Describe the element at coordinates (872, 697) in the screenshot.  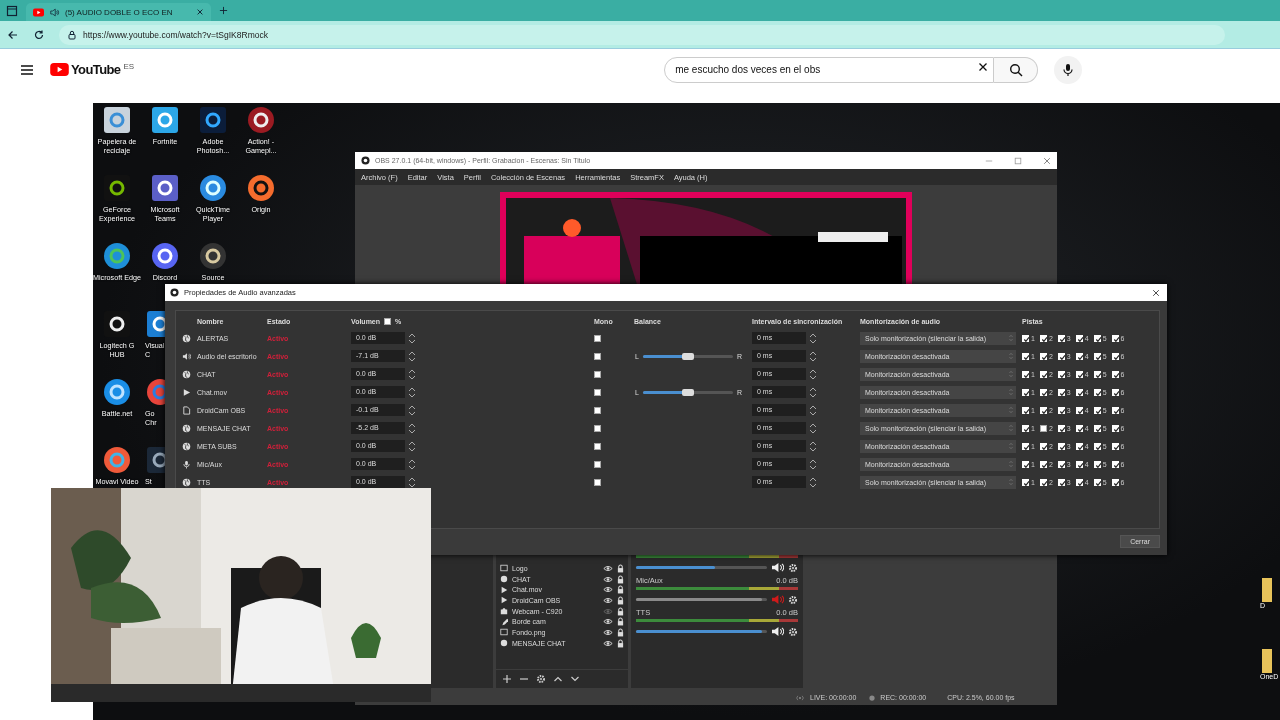
I see `record-dot-icon` at that location.